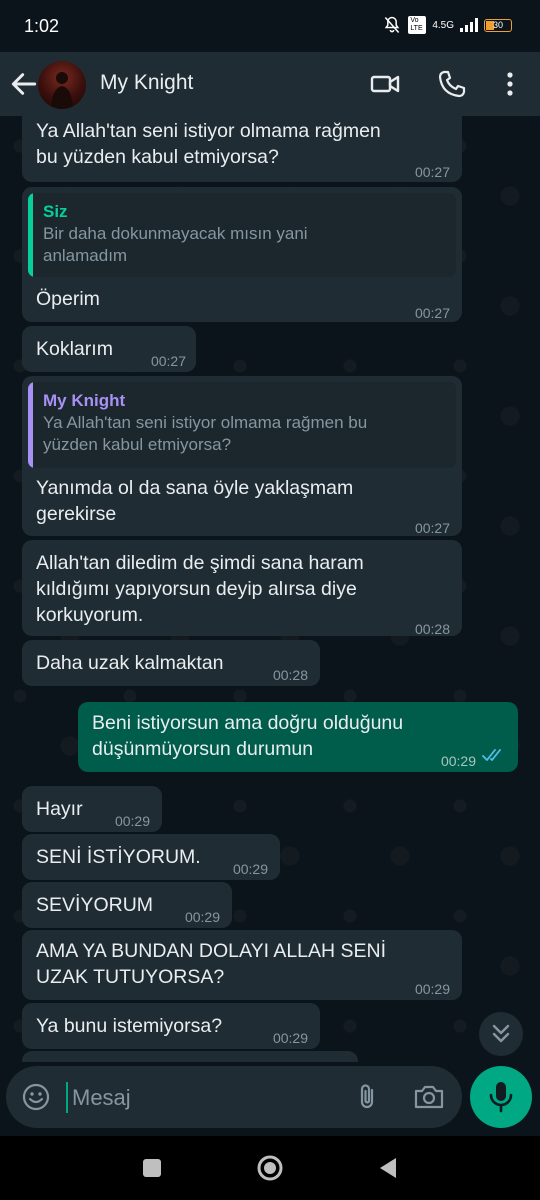 This screenshot has height=1200, width=540. I want to click on status-time: 1:02, so click(42, 26).